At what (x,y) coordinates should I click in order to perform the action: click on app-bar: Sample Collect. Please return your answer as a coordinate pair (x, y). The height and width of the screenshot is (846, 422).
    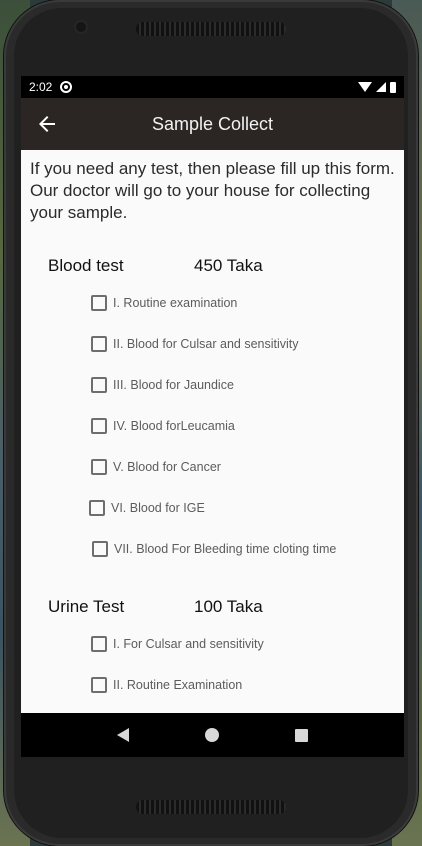
    Looking at the image, I should click on (212, 124).